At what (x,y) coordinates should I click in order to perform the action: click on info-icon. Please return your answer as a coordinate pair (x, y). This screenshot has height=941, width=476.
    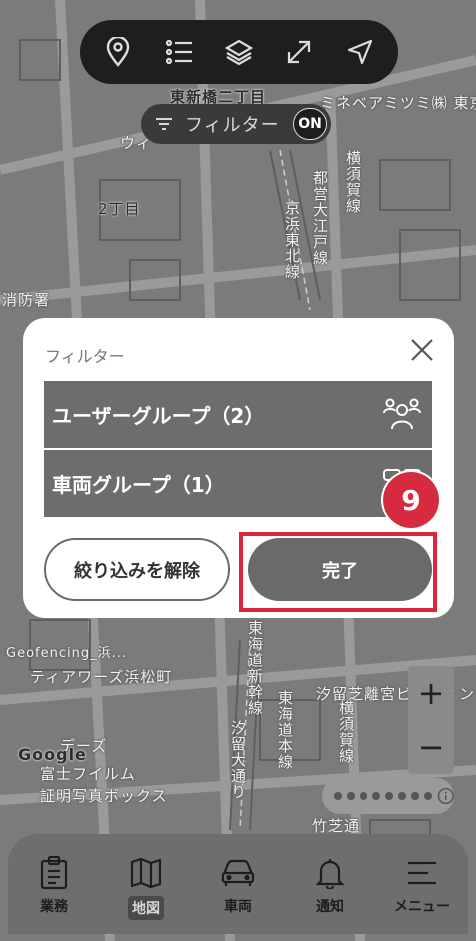
    Looking at the image, I should click on (446, 796).